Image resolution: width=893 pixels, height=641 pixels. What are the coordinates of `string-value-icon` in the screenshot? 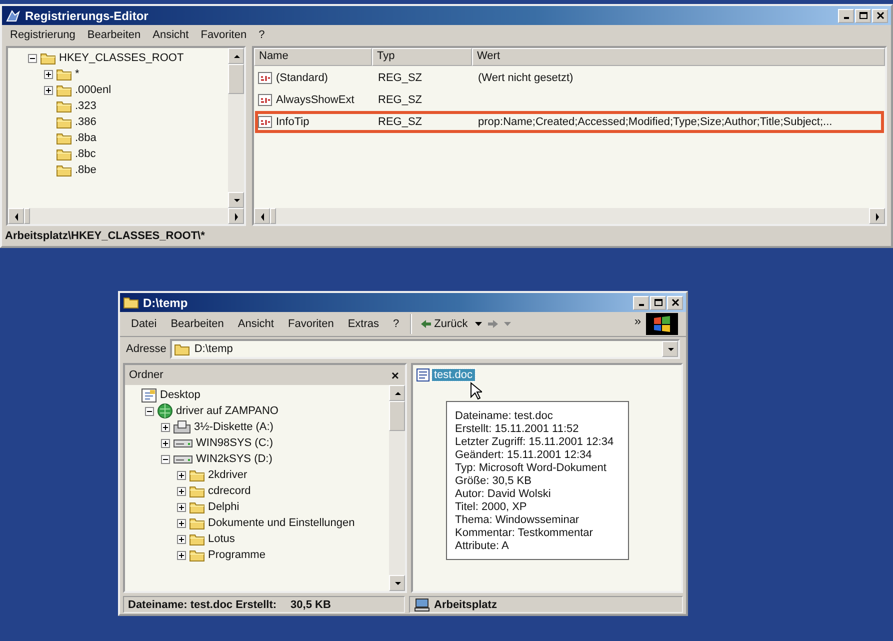 It's located at (265, 122).